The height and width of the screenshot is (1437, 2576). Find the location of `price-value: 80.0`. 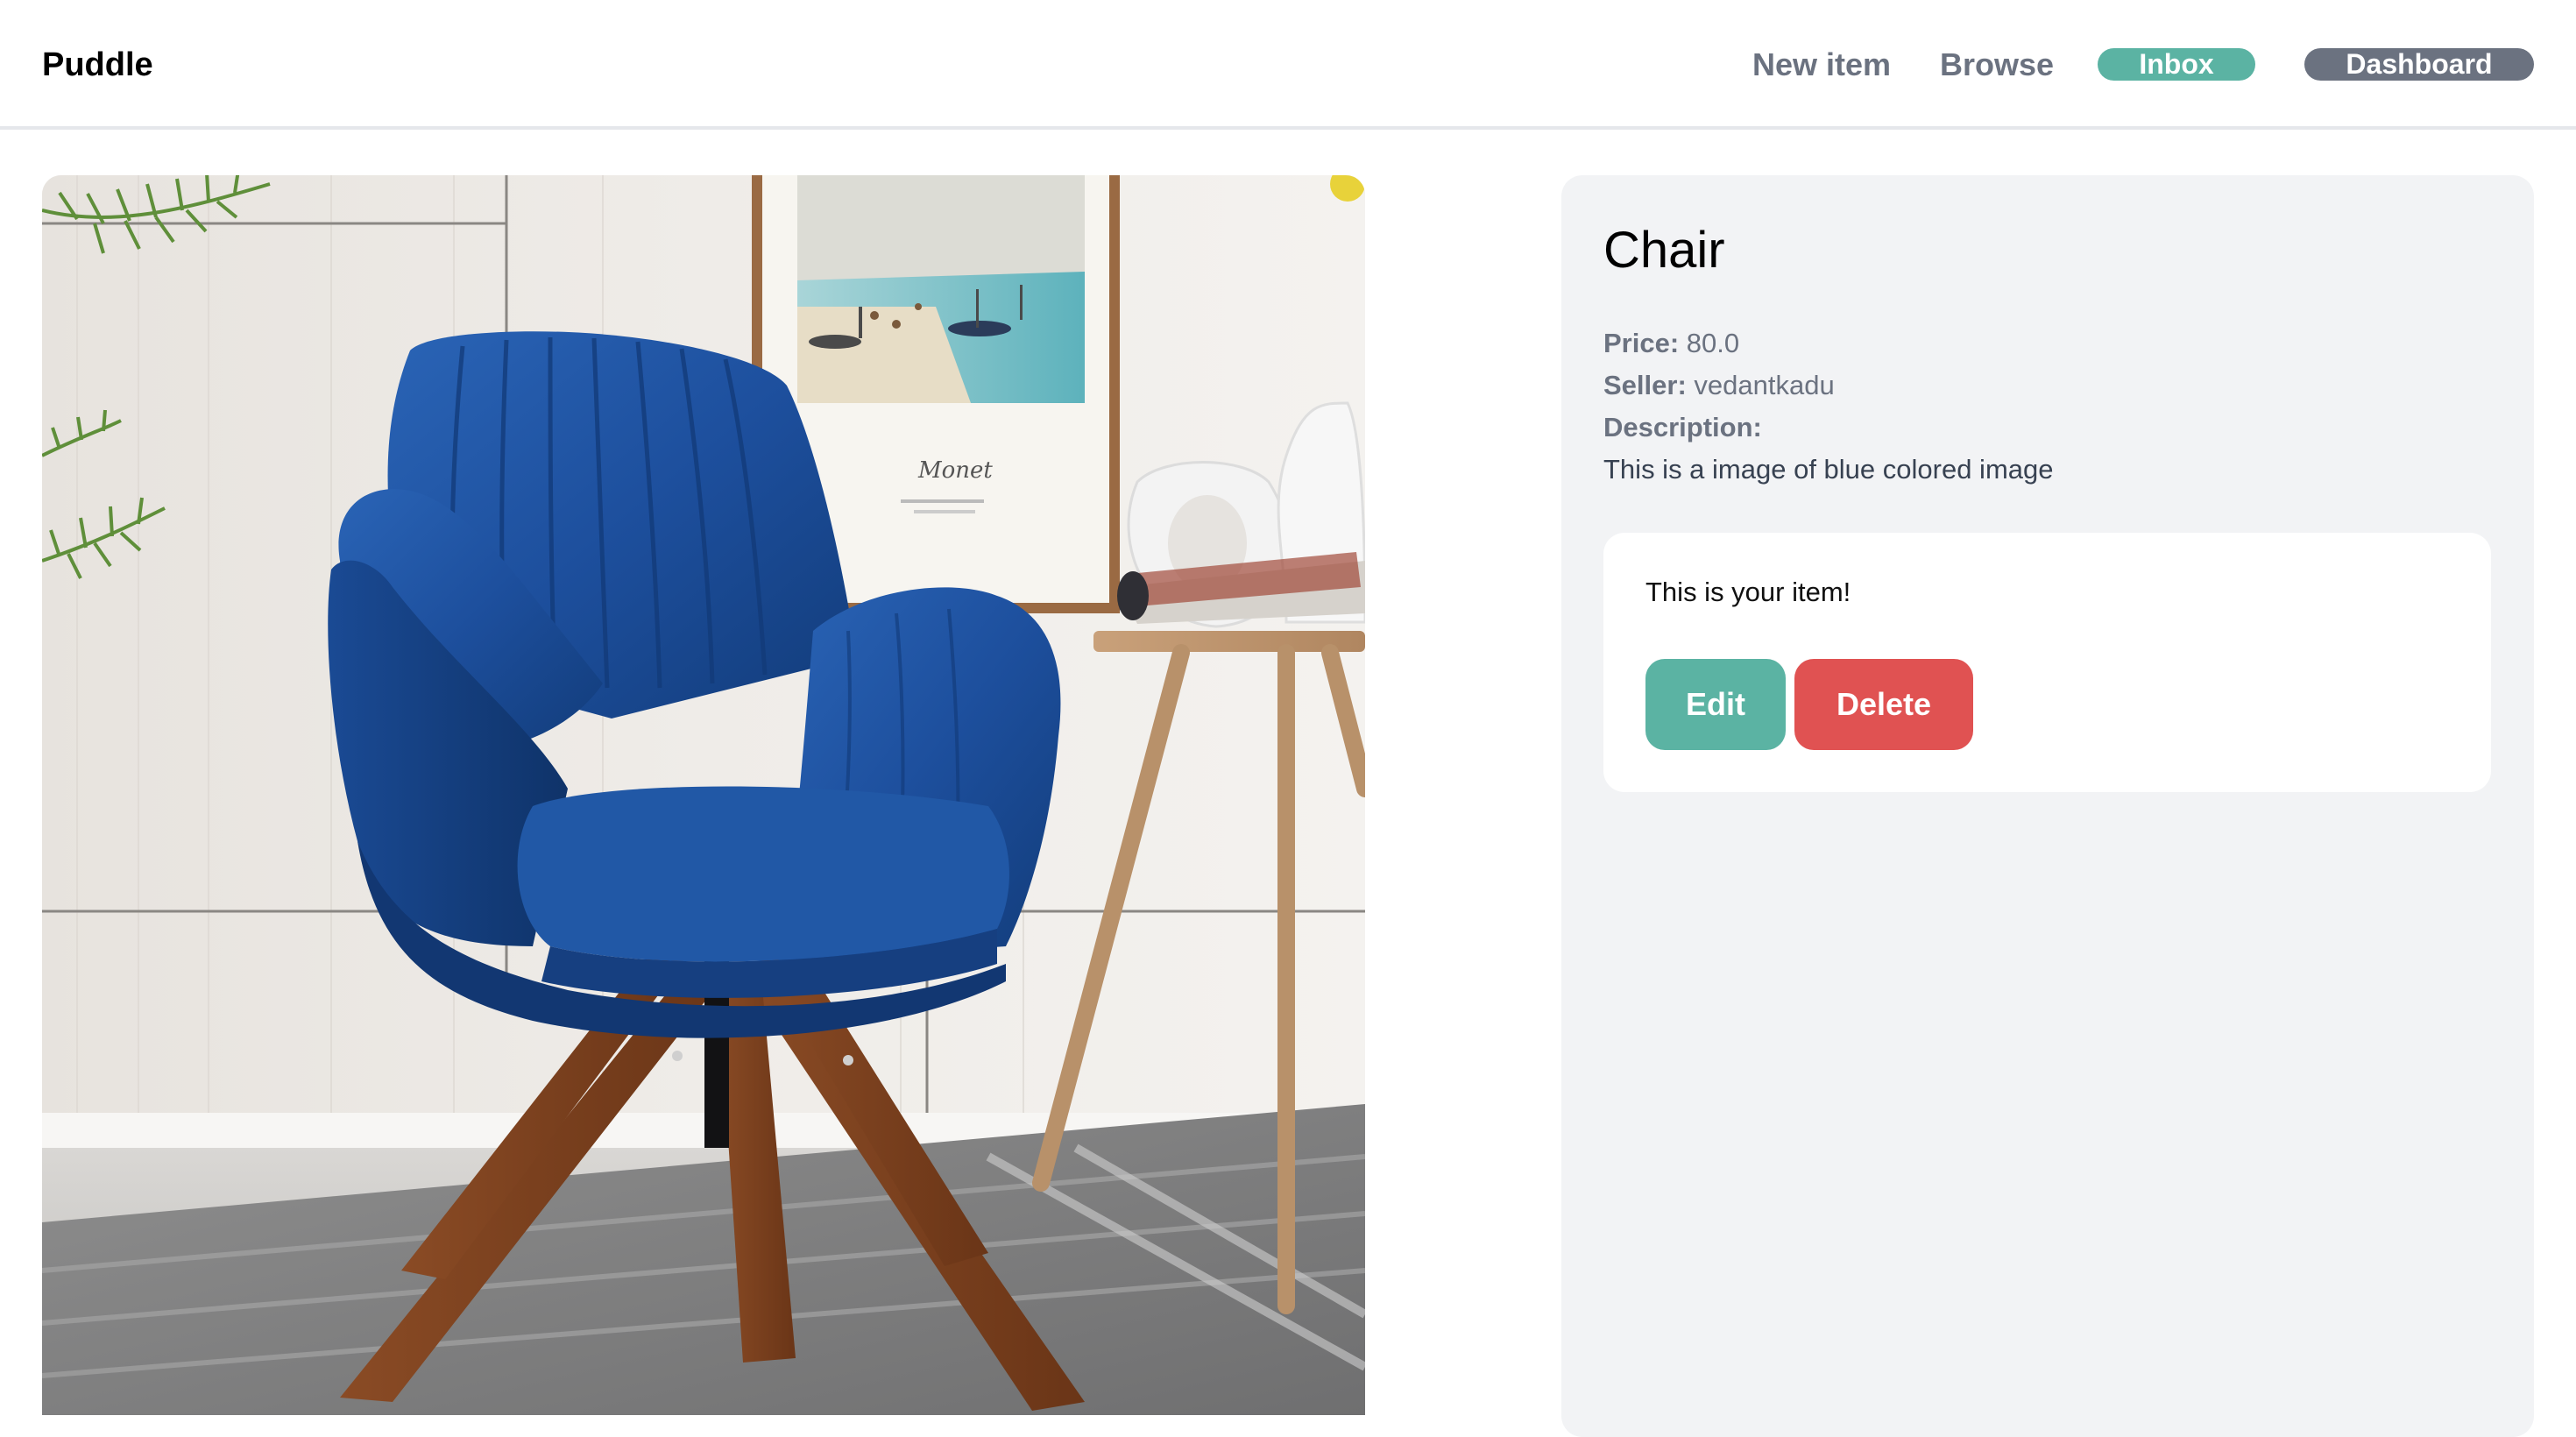

price-value: 80.0 is located at coordinates (1713, 343).